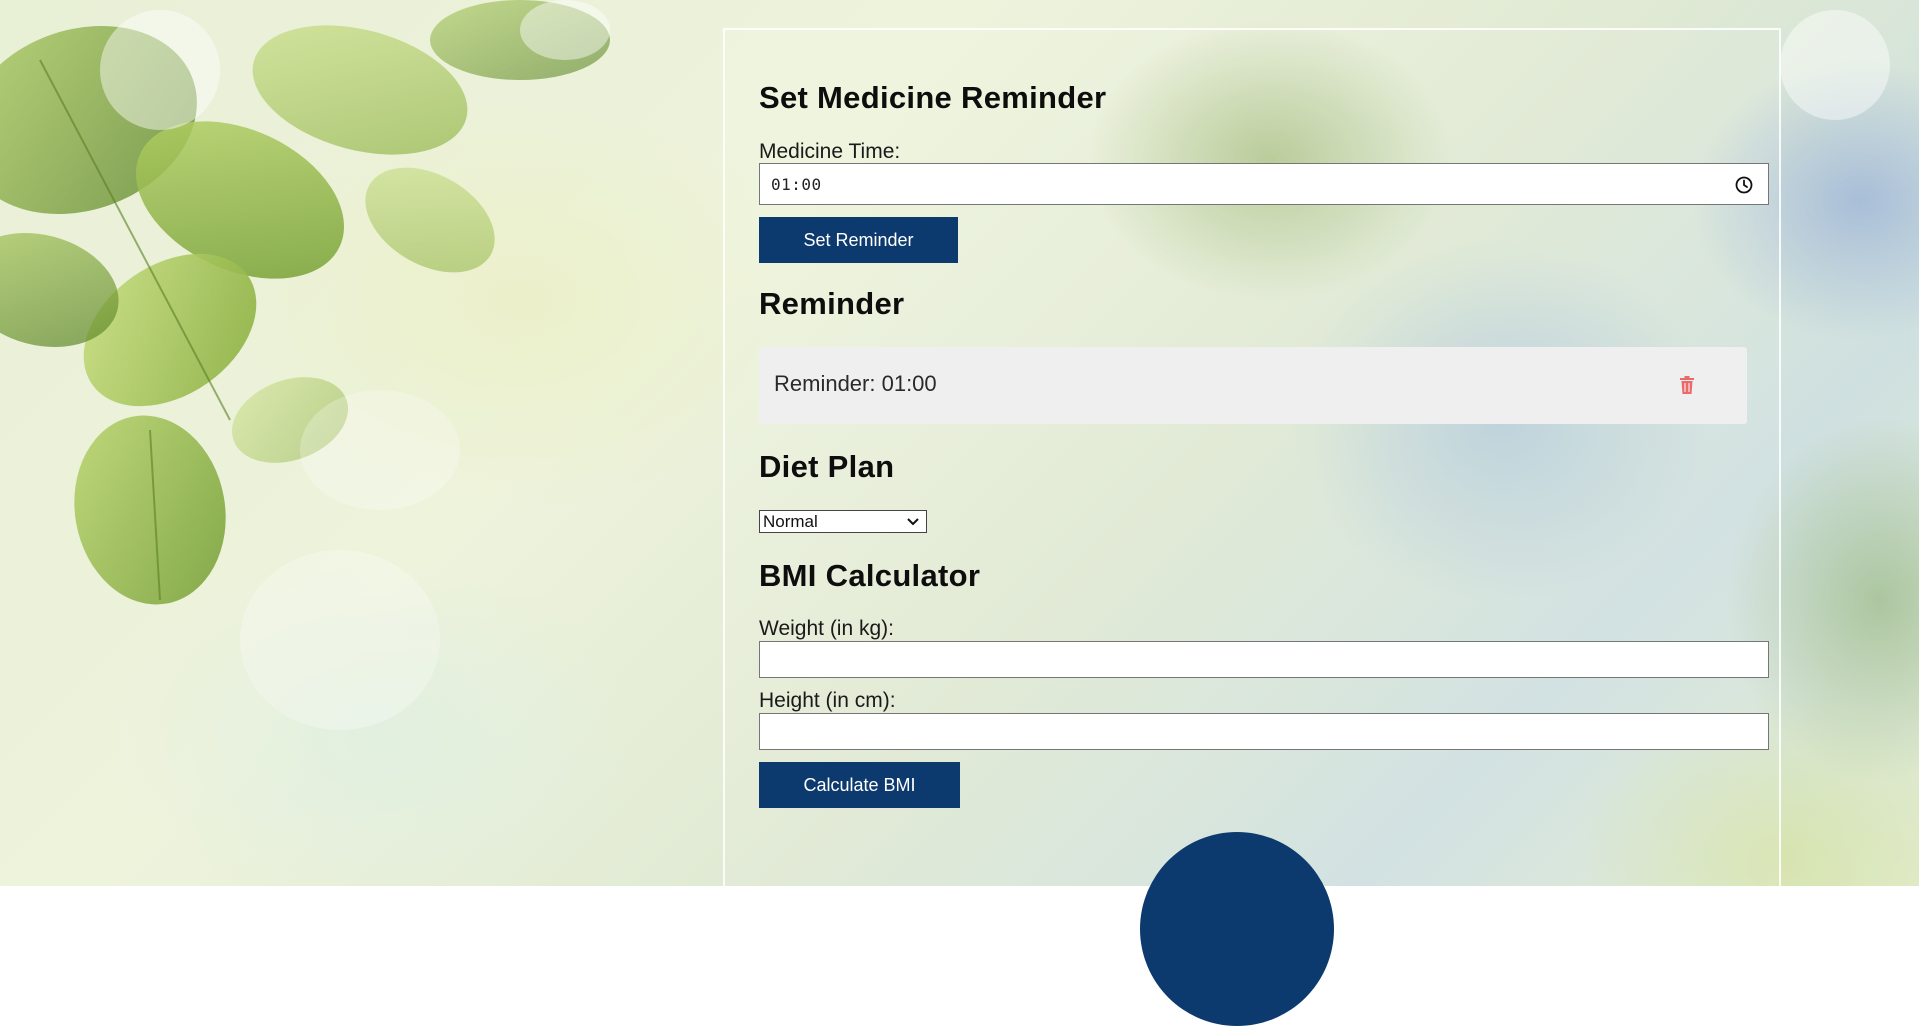 The height and width of the screenshot is (1026, 1919). I want to click on calculate-bmi-button: Calculate BMI, so click(859, 785).